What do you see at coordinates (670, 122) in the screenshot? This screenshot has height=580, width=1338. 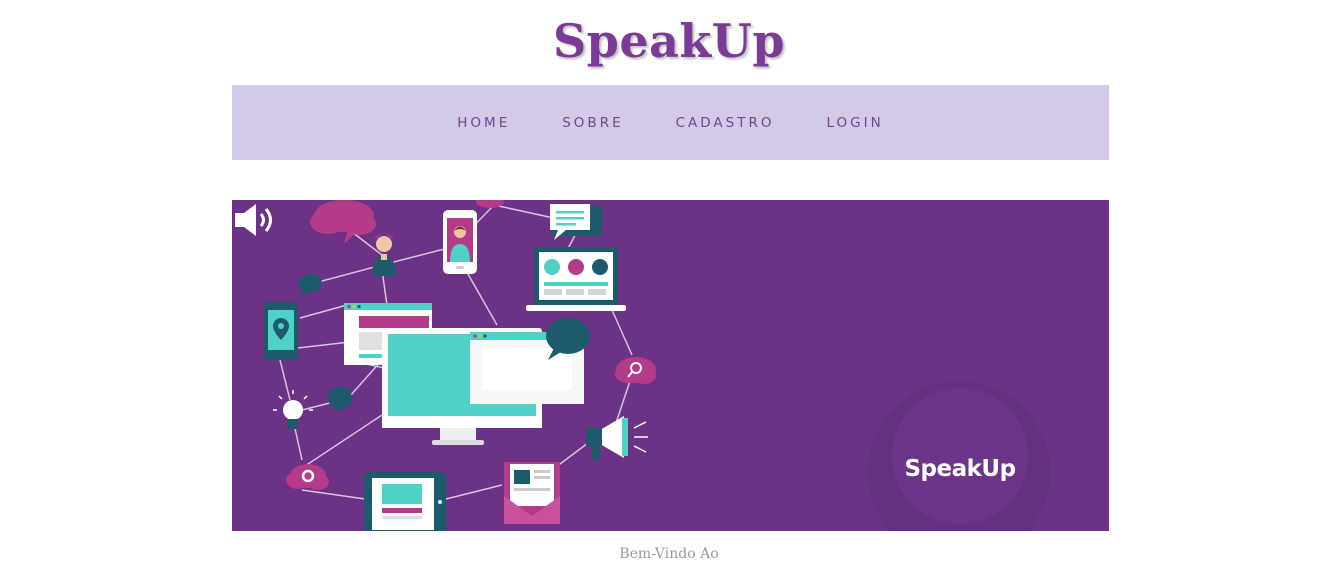 I see `main-navbar: HOME SOBRE CADASTRO LOGIN` at bounding box center [670, 122].